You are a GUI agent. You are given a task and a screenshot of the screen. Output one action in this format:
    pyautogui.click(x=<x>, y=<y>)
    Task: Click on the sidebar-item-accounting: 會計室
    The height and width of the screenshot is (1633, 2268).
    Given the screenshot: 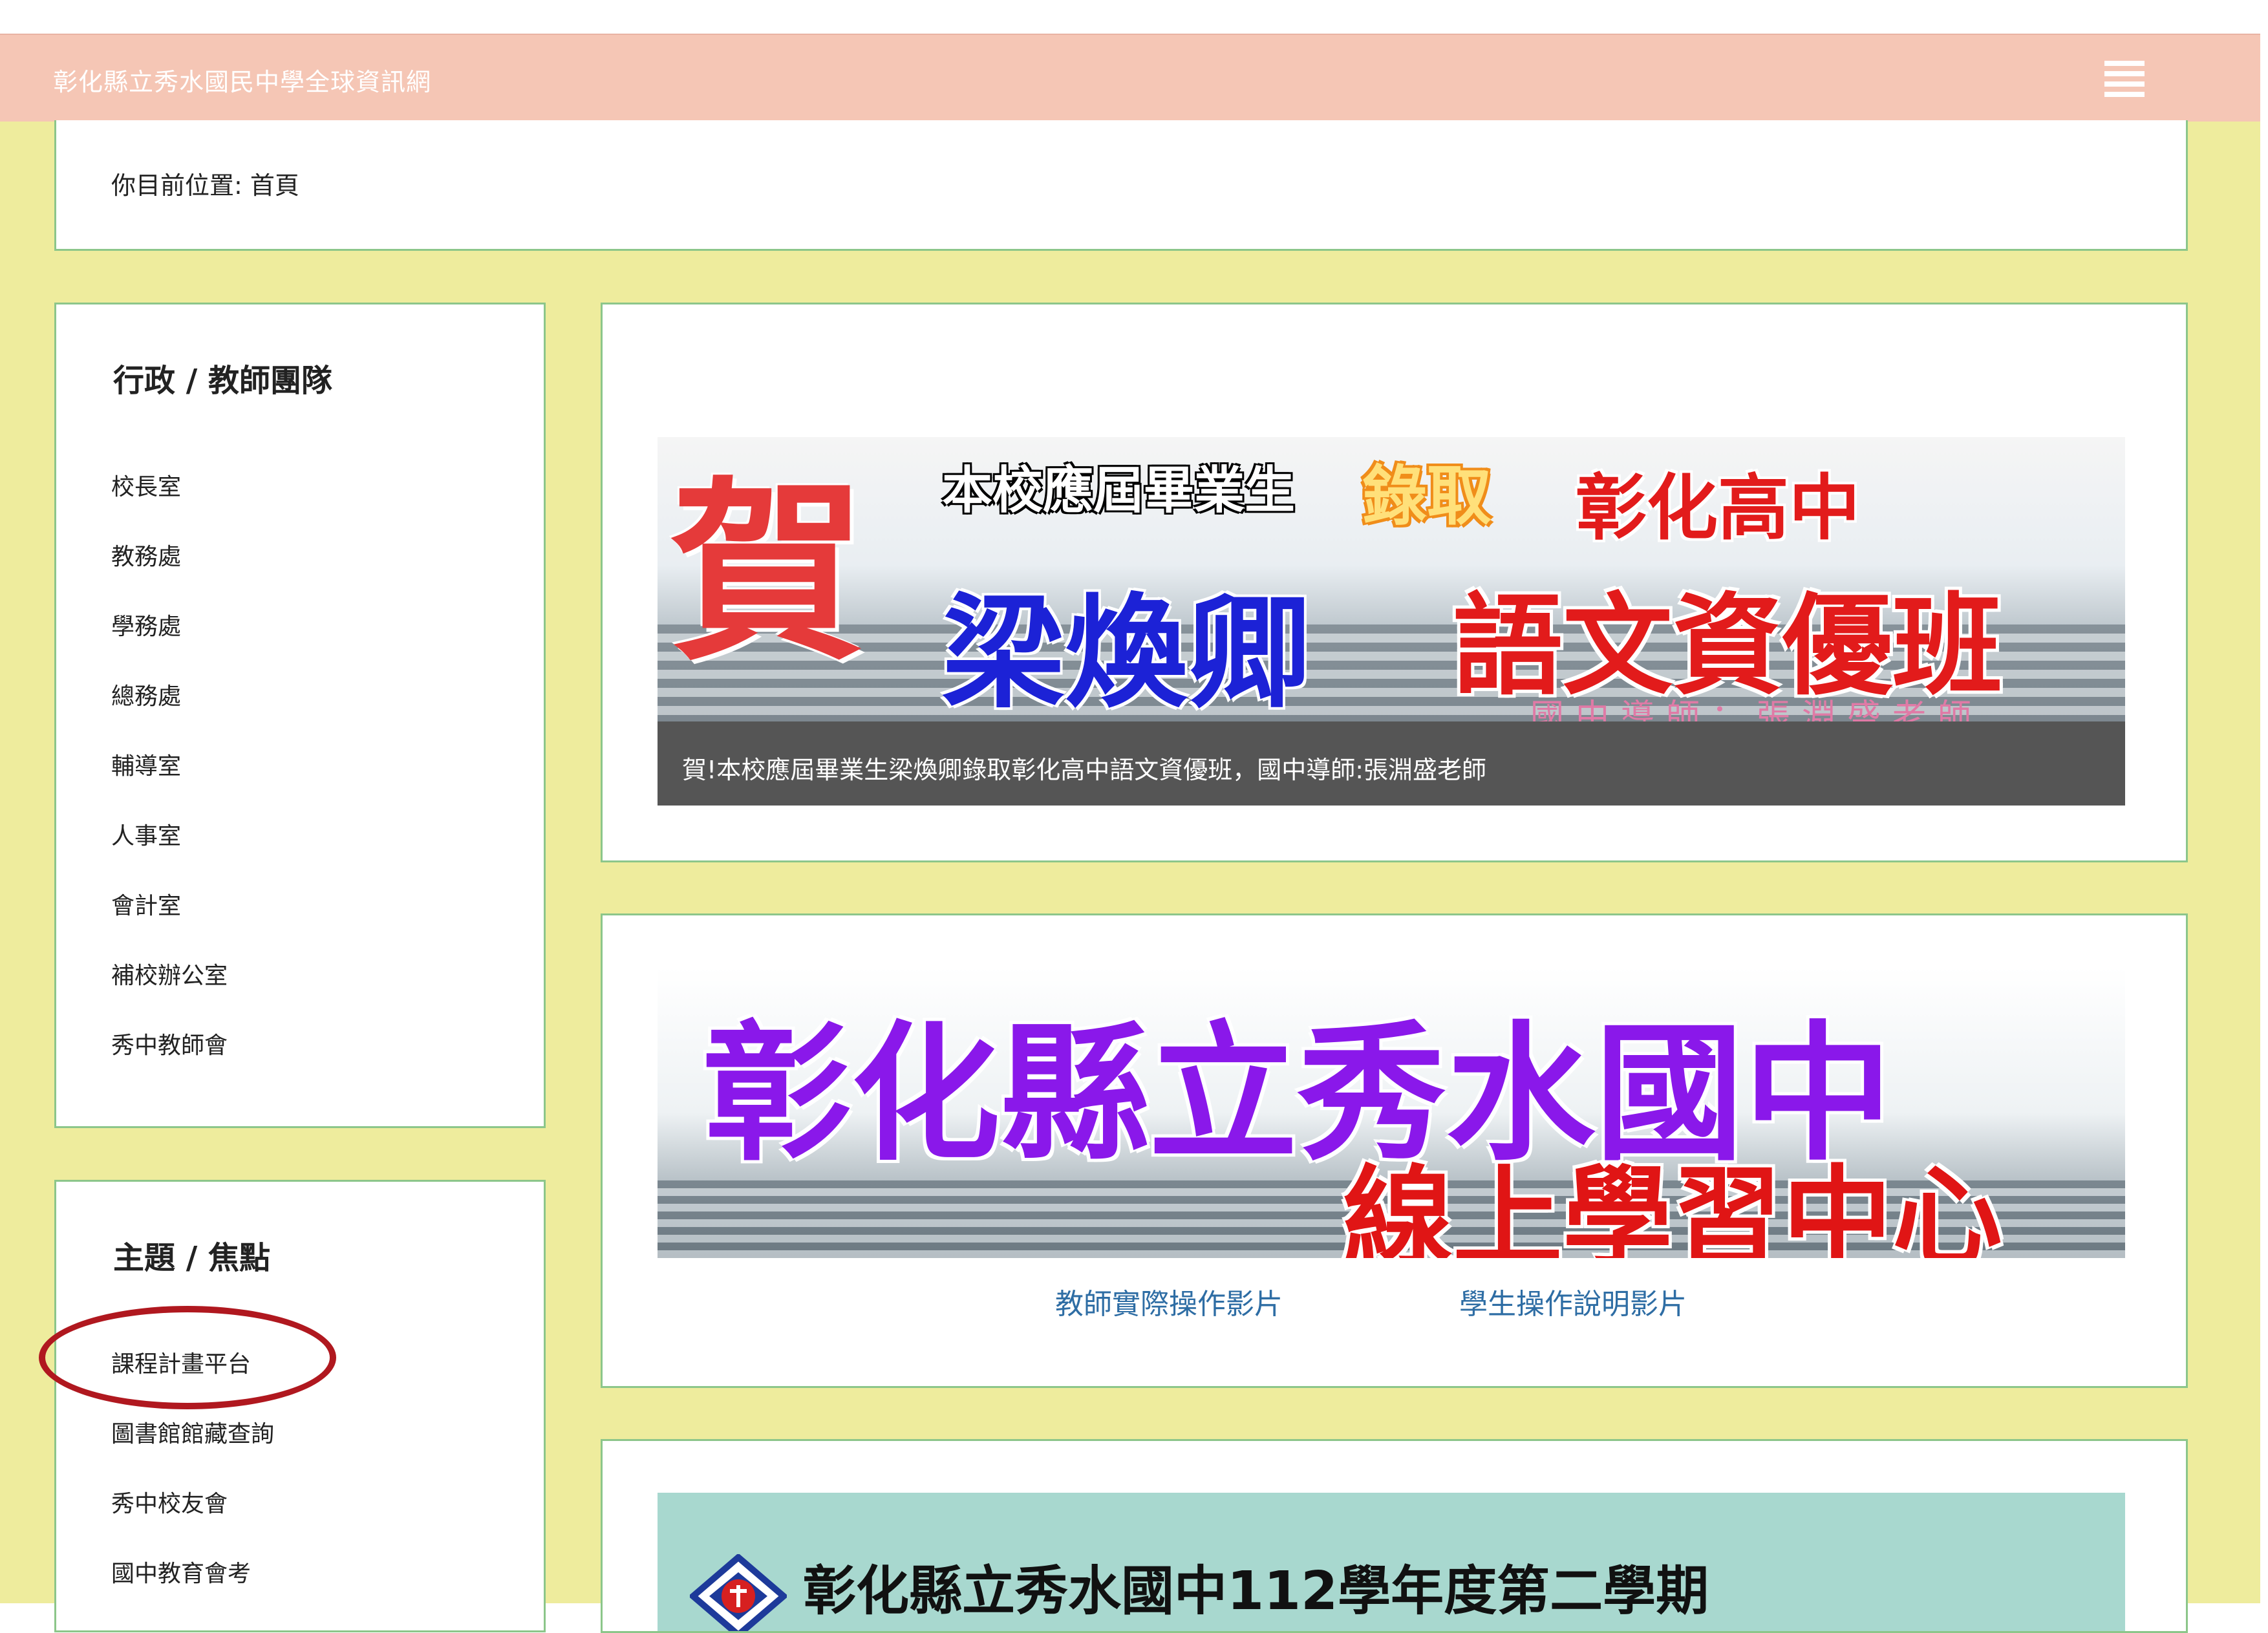 What is the action you would take?
    pyautogui.click(x=146, y=904)
    